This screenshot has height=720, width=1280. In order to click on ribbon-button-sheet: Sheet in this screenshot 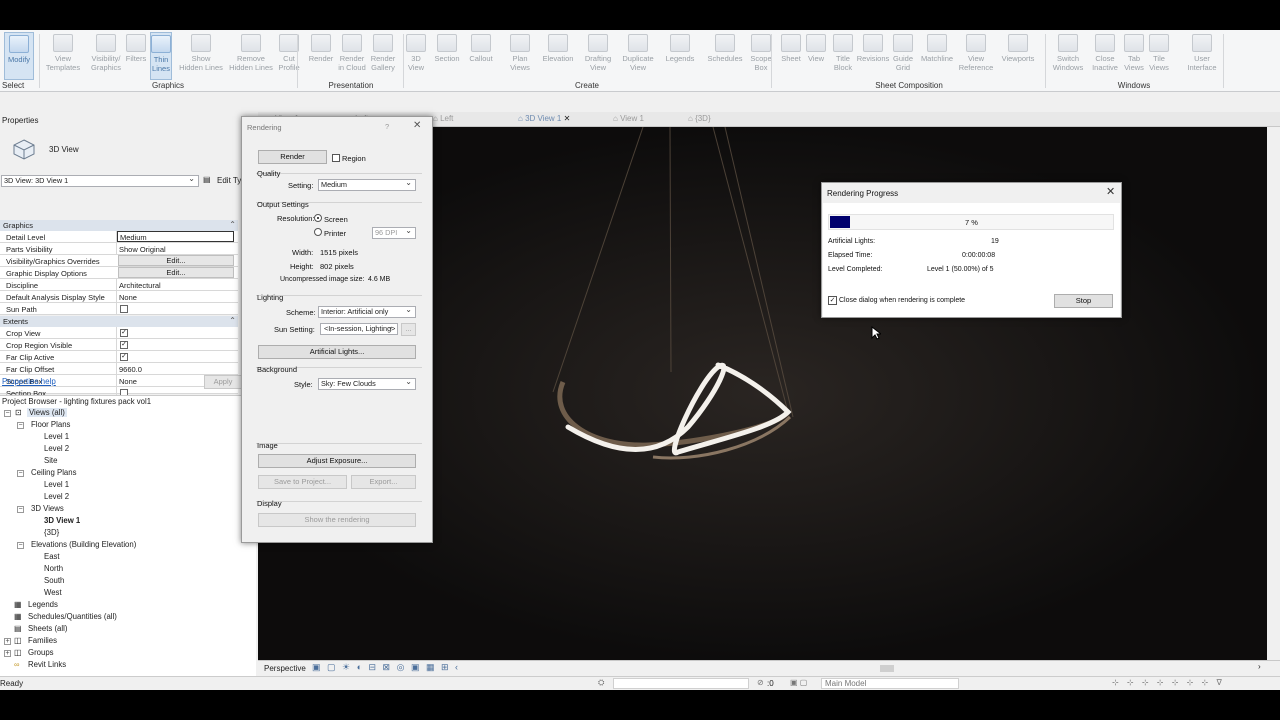, I will do `click(791, 56)`.